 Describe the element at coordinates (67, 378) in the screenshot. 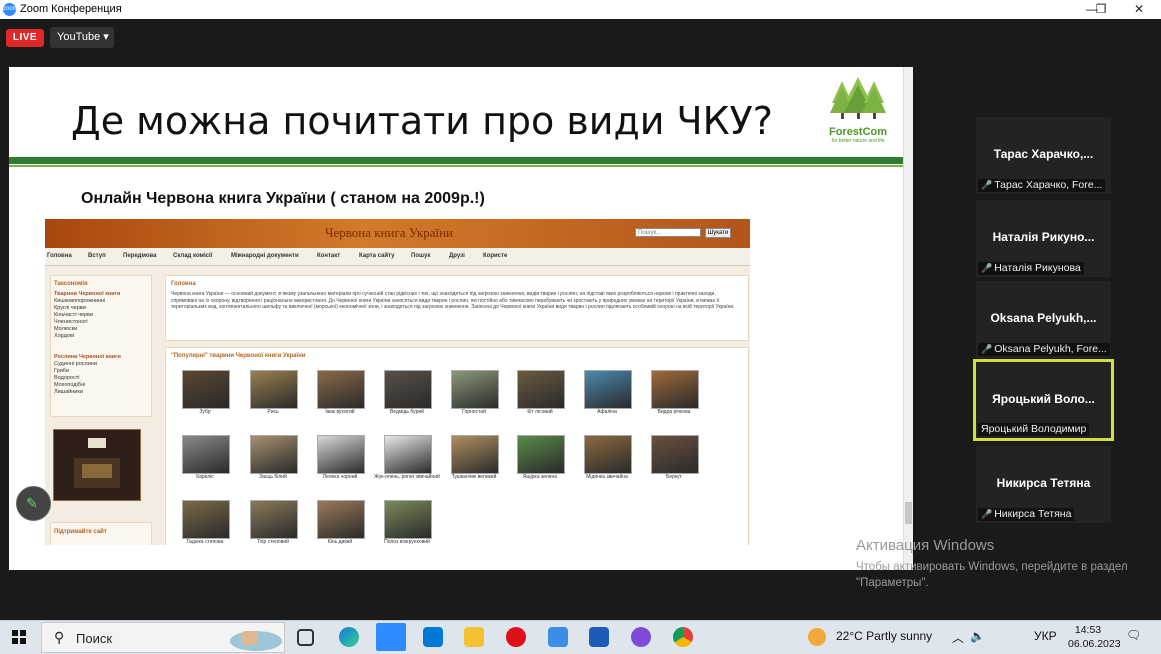

I see `sidebar-item: Водорості` at that location.